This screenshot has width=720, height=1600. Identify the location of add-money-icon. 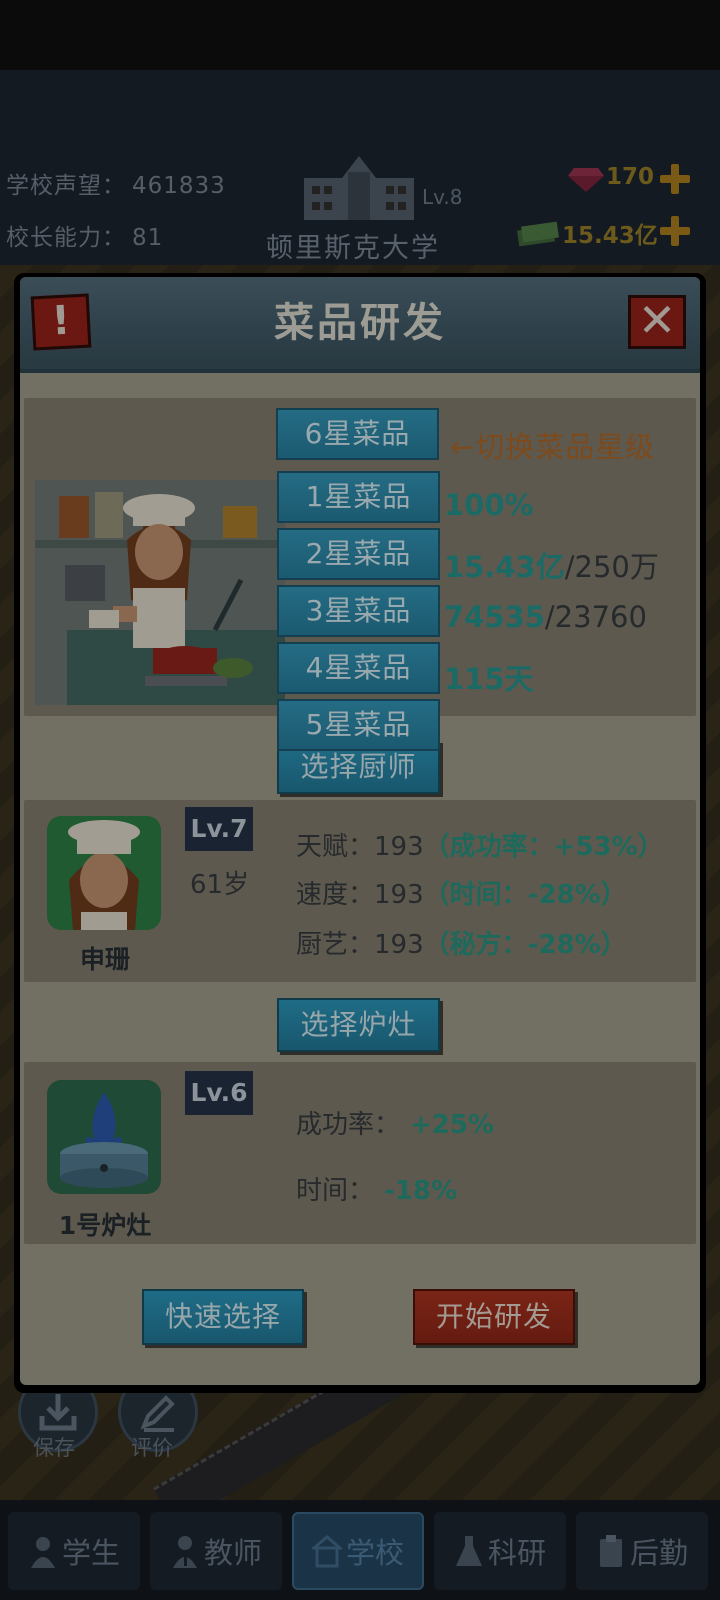
(675, 231).